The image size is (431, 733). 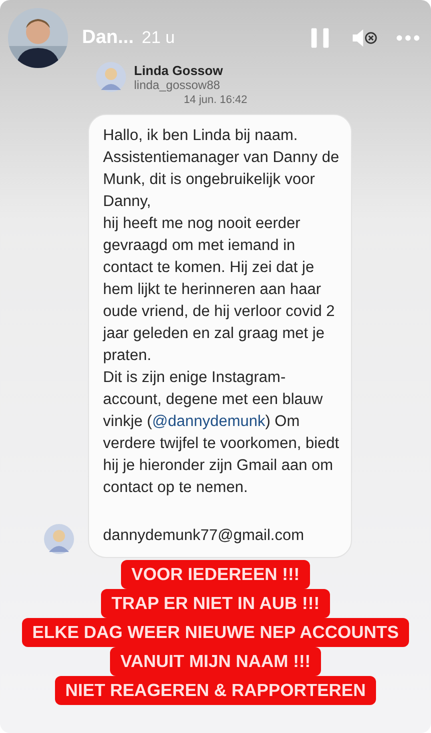 What do you see at coordinates (178, 85) in the screenshot?
I see `sender-handle: linda_gossow88` at bounding box center [178, 85].